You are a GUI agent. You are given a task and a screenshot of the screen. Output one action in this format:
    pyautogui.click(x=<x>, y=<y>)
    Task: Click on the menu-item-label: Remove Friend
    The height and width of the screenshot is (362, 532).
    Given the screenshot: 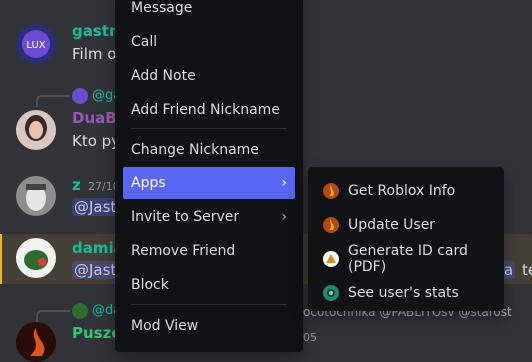 What is the action you would take?
    pyautogui.click(x=183, y=251)
    